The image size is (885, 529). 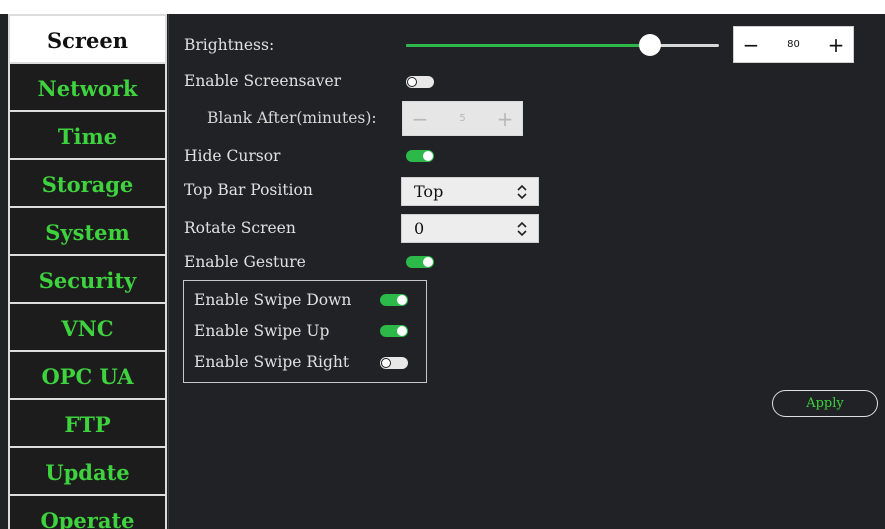 I want to click on sidebar-item-opc-ua: OPC UA, so click(x=87, y=375).